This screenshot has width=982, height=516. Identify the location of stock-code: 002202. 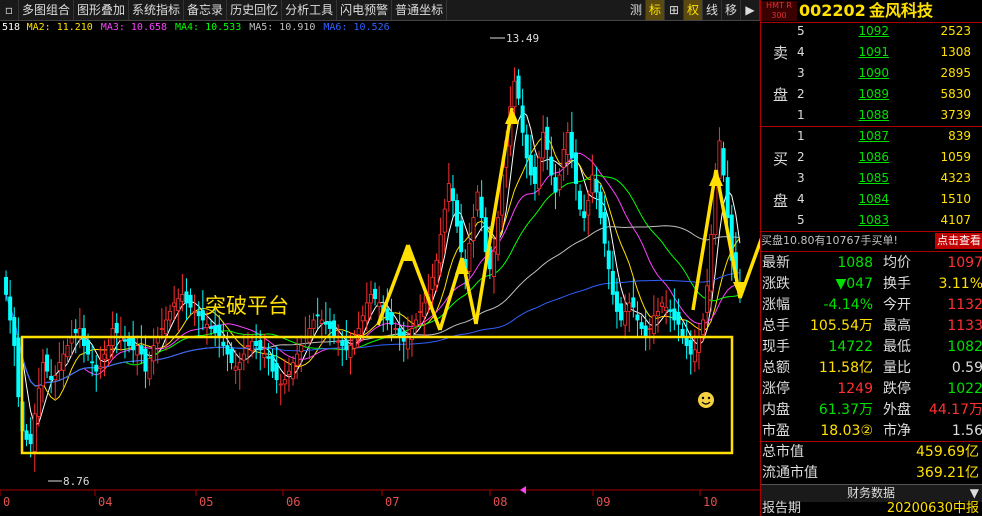
(832, 11).